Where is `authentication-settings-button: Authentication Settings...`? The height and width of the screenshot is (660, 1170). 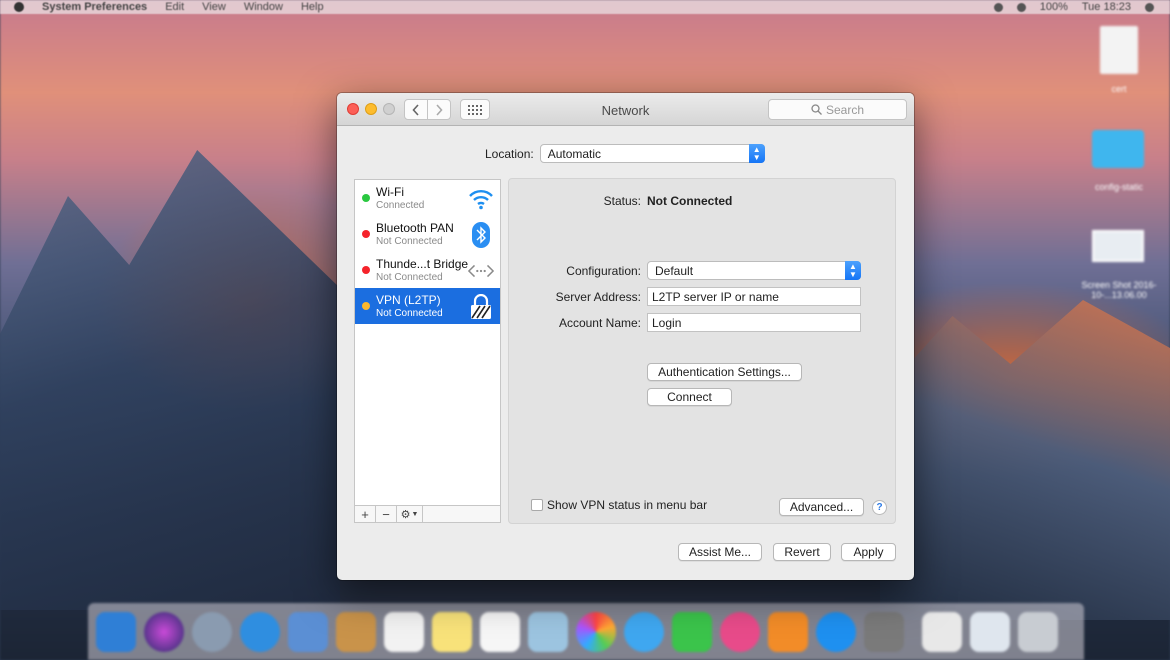
authentication-settings-button: Authentication Settings... is located at coordinates (724, 372).